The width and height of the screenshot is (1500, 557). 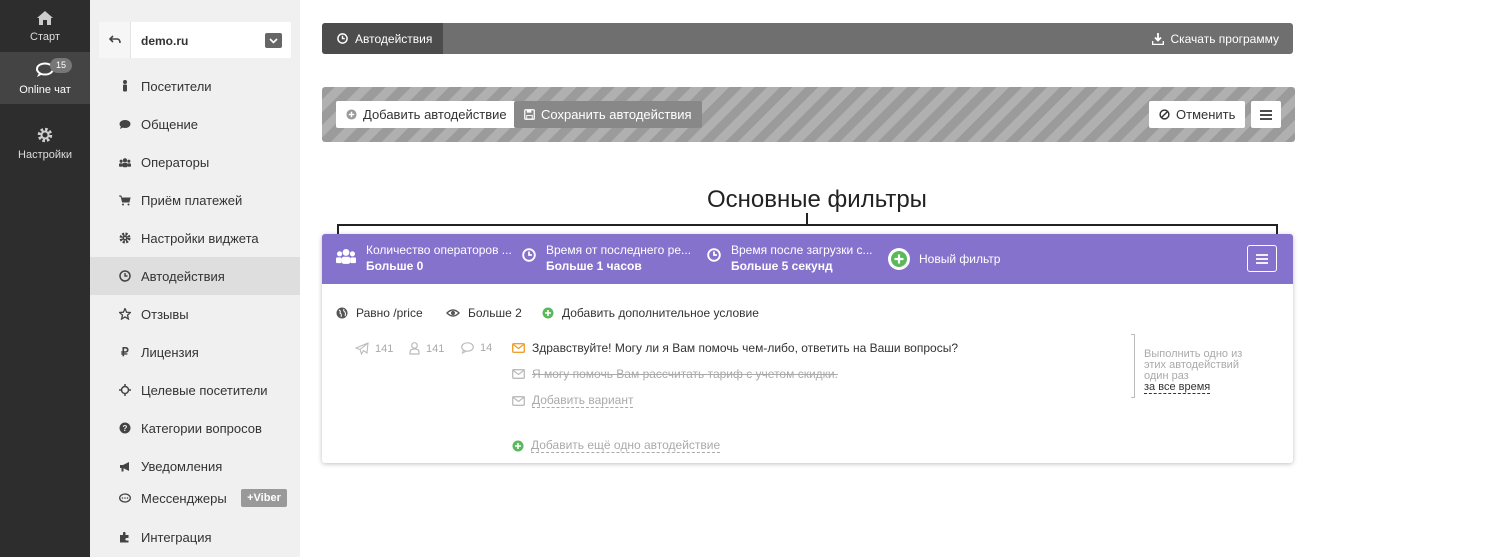 I want to click on condition-pageviews: Больше 2, so click(x=484, y=313).